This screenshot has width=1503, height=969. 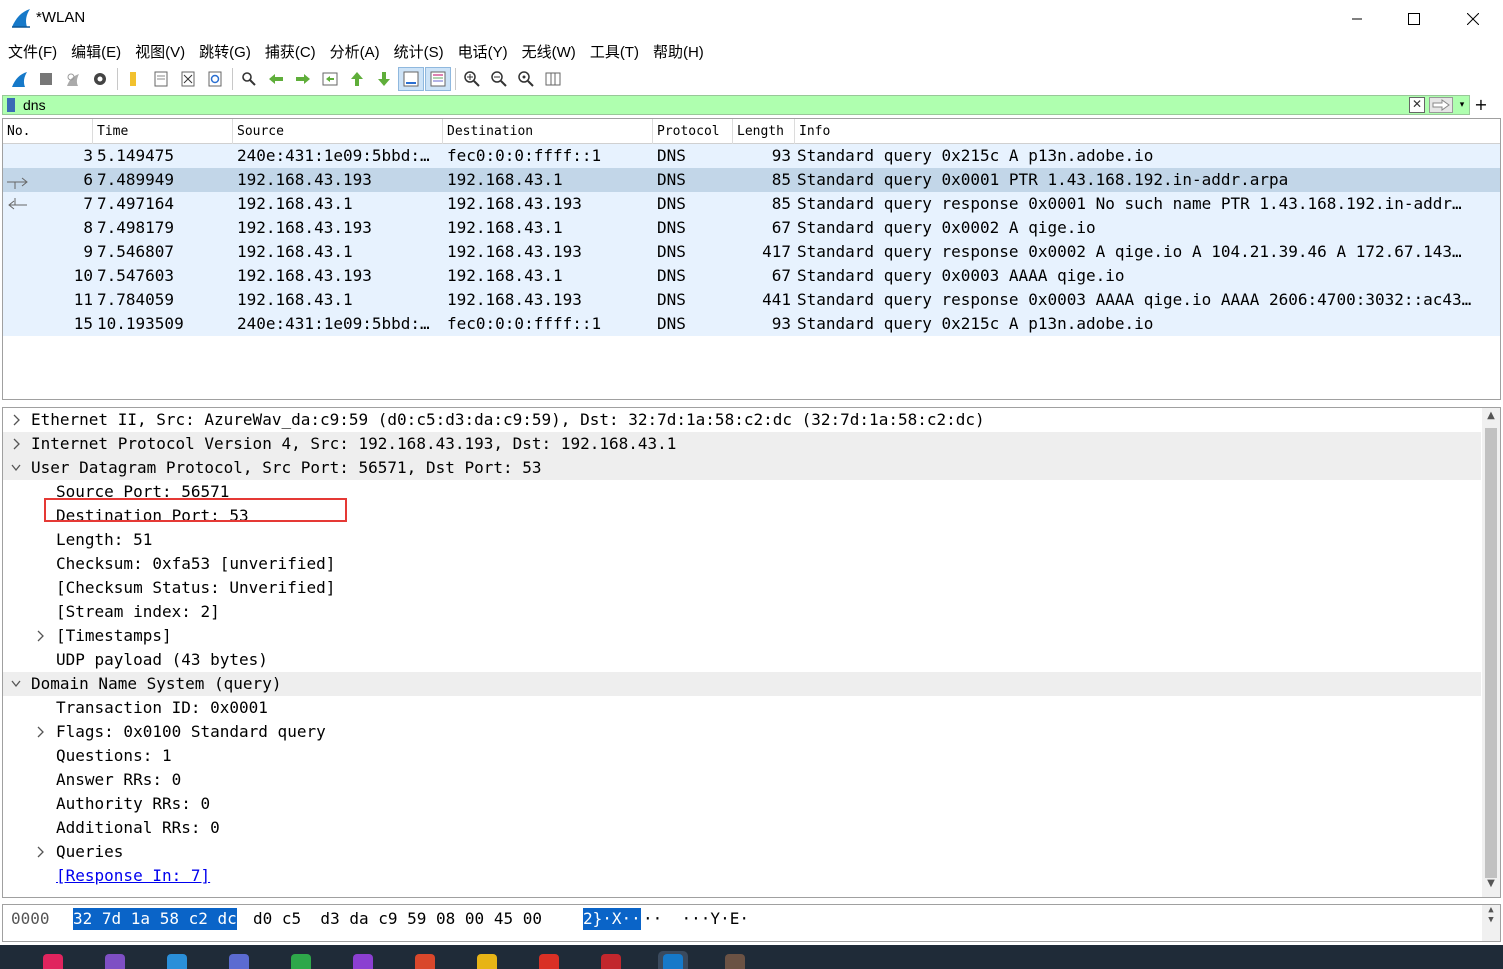 I want to click on go-last-button, so click(x=384, y=79).